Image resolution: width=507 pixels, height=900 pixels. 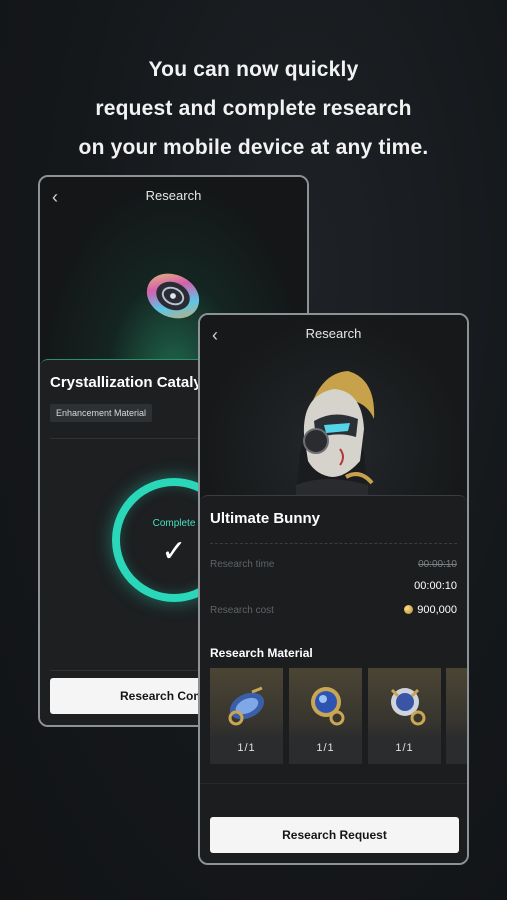 What do you see at coordinates (253, 69) in the screenshot?
I see `headline-line-1: You can now quickly` at bounding box center [253, 69].